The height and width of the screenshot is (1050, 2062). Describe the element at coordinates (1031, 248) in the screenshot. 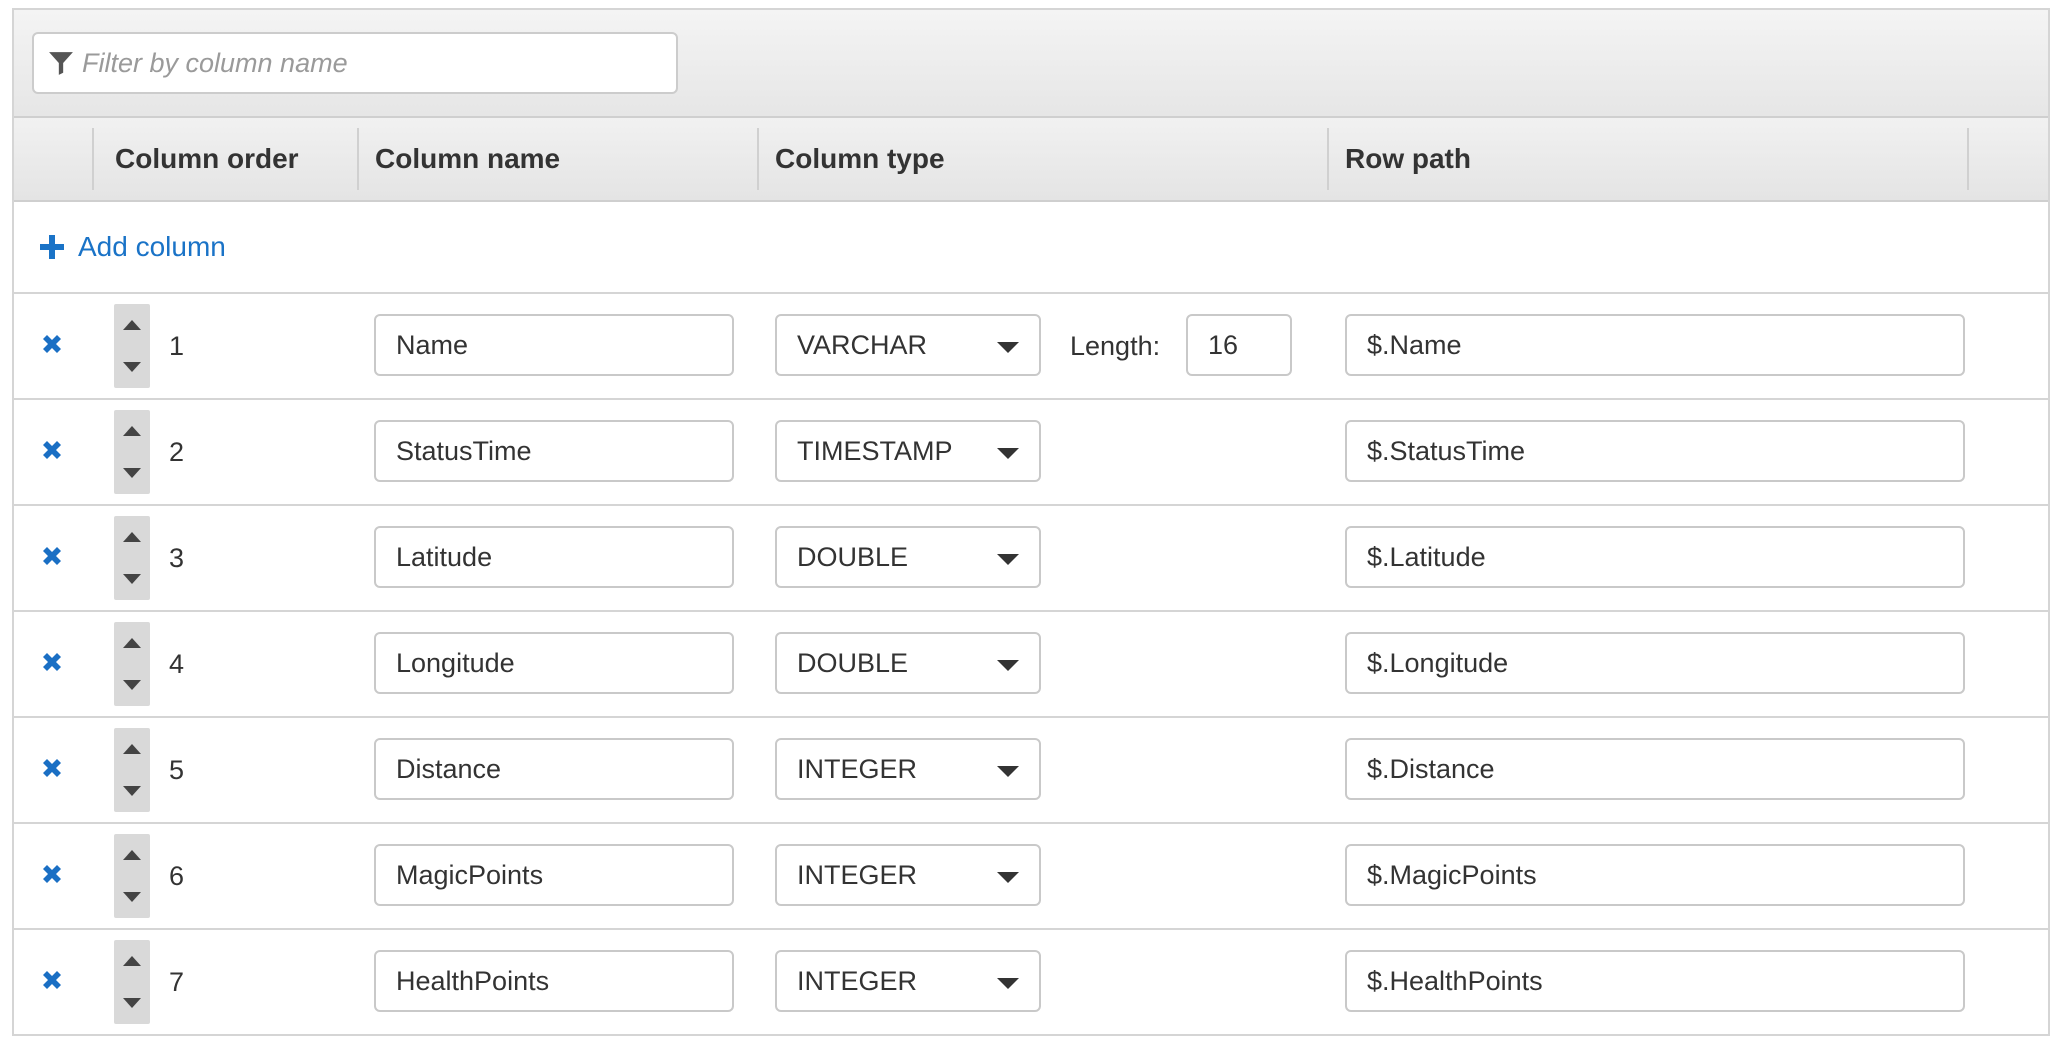

I see `add-column-row: Add column` at that location.